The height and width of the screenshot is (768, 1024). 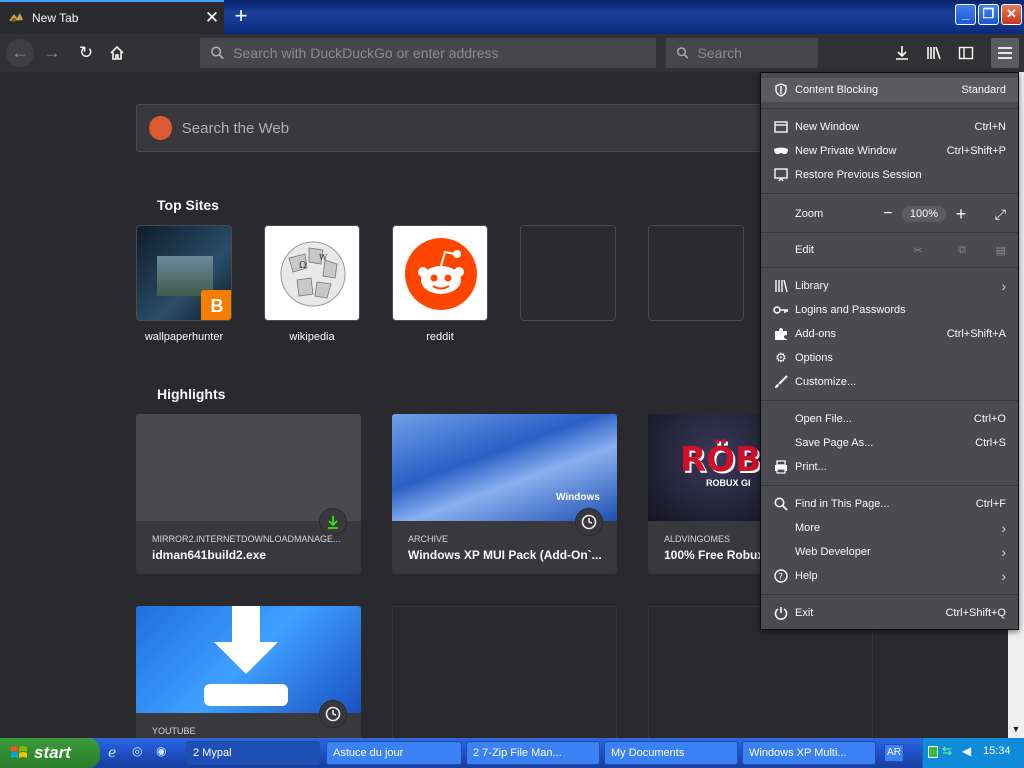 I want to click on download-arrow-graphic, so click(x=246, y=656).